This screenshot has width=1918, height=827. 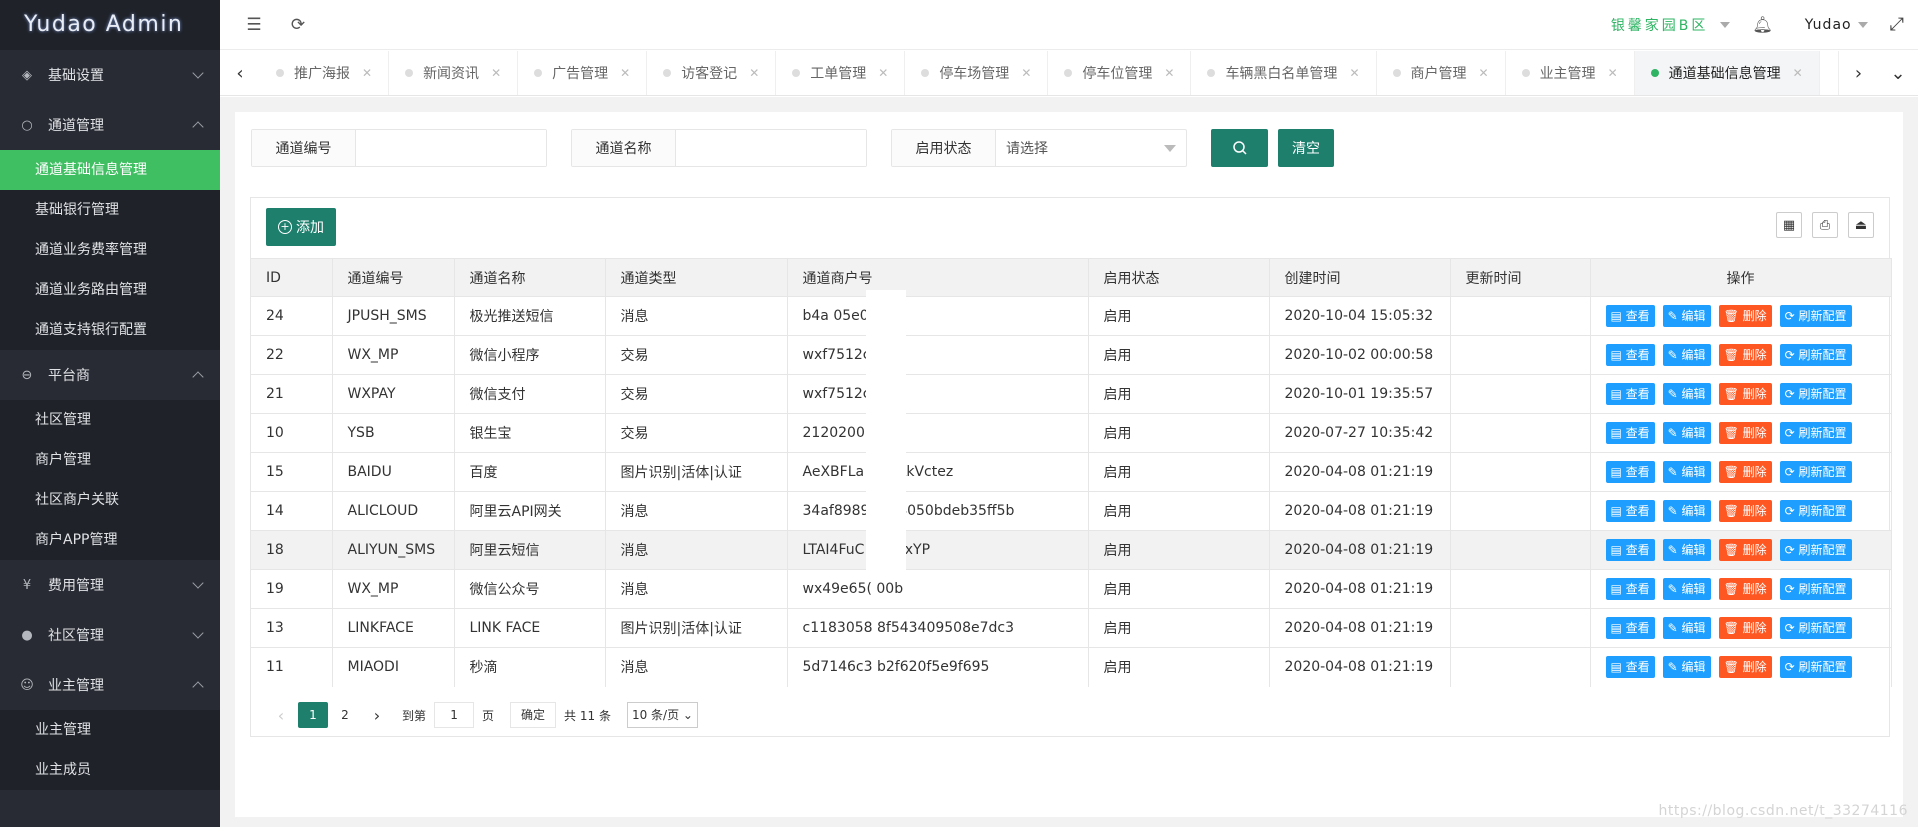 I want to click on channel-name-input, so click(x=771, y=148).